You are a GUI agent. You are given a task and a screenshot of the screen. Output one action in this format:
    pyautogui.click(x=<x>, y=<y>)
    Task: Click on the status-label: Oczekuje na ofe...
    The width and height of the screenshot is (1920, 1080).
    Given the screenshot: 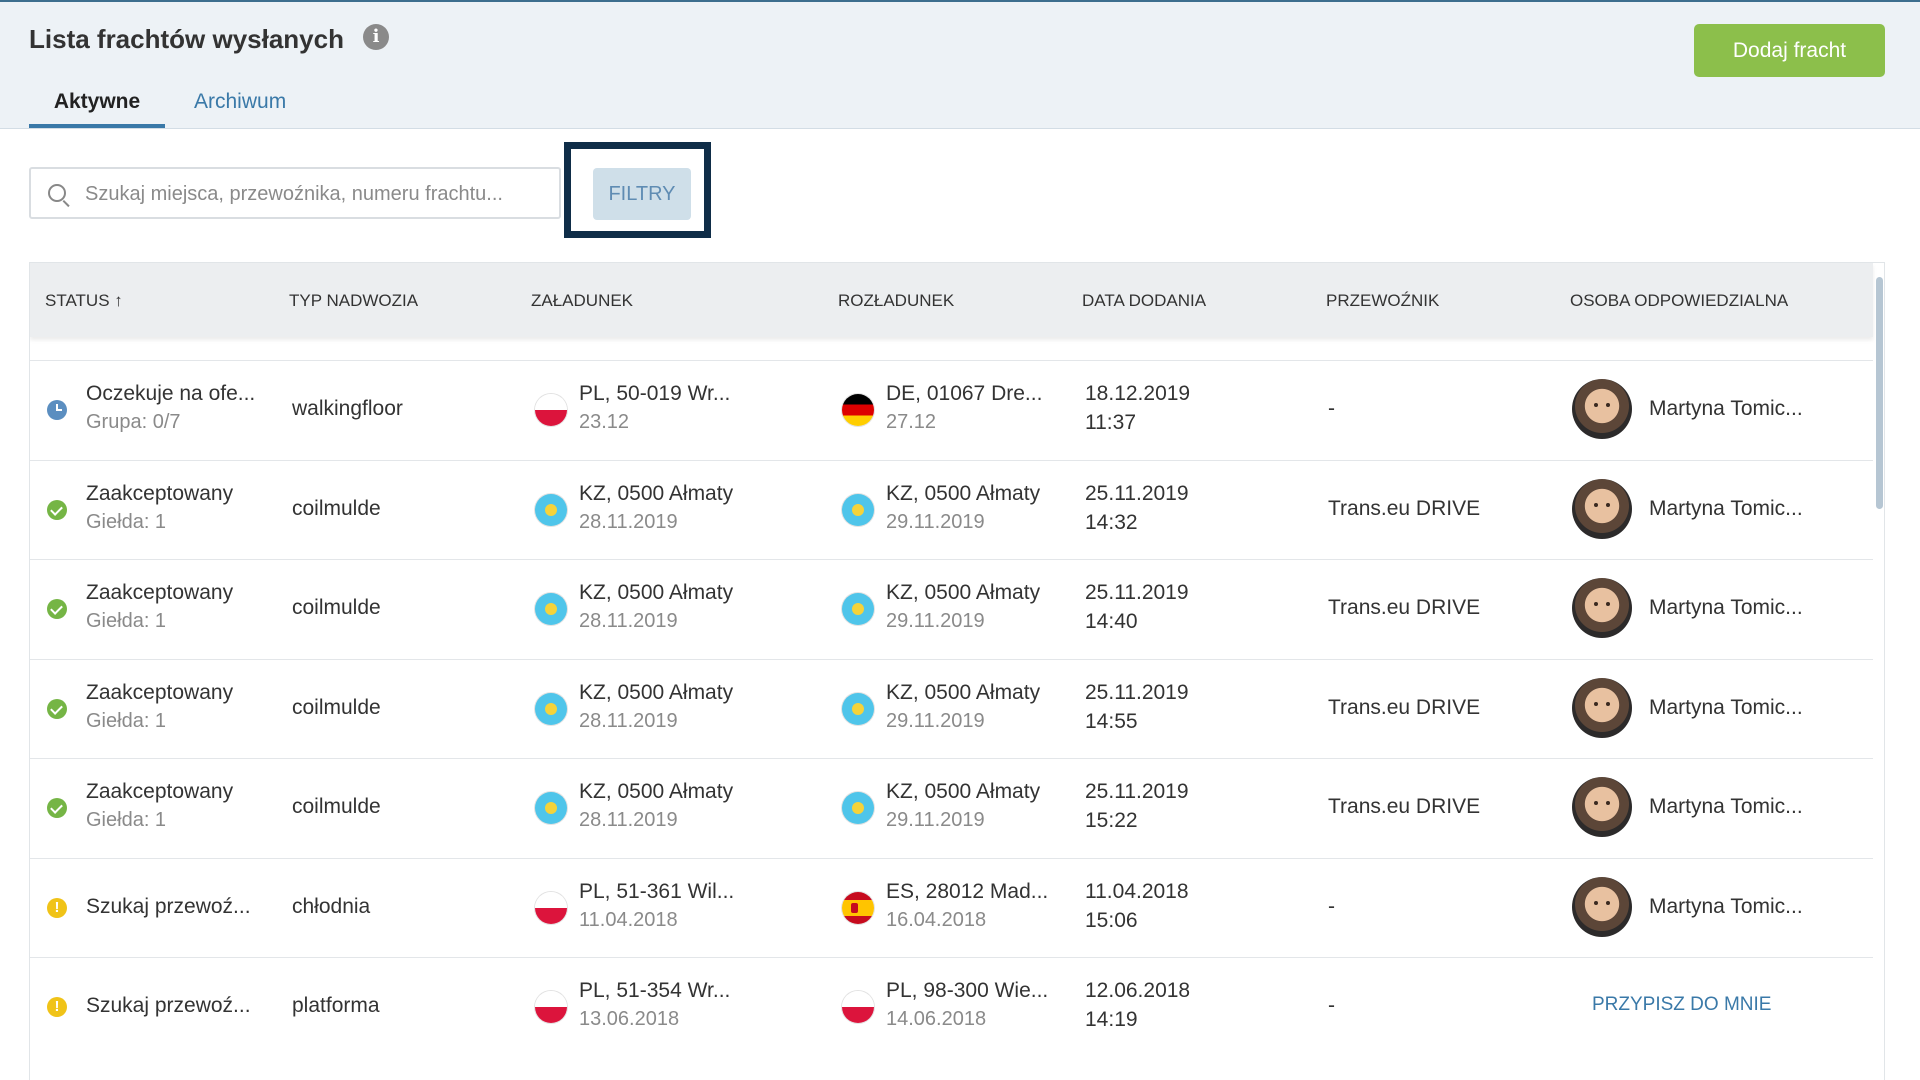 What is the action you would take?
    pyautogui.click(x=171, y=393)
    